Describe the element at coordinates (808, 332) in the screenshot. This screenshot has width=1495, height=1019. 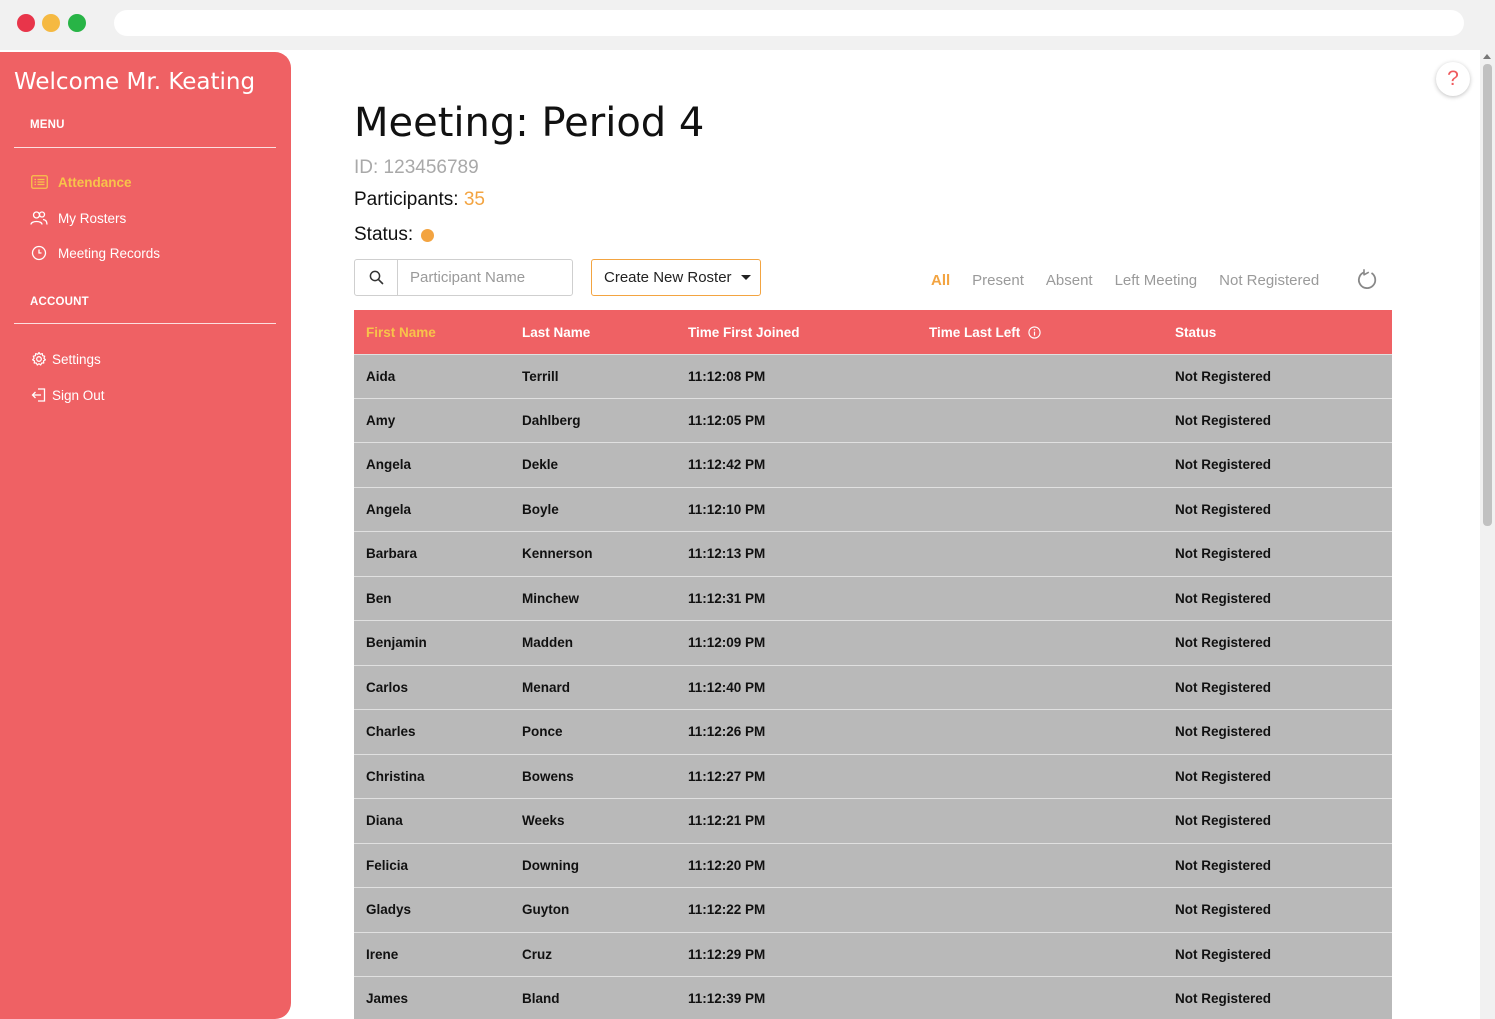
I see `column-header-time-first-joined: Time First Joined` at that location.